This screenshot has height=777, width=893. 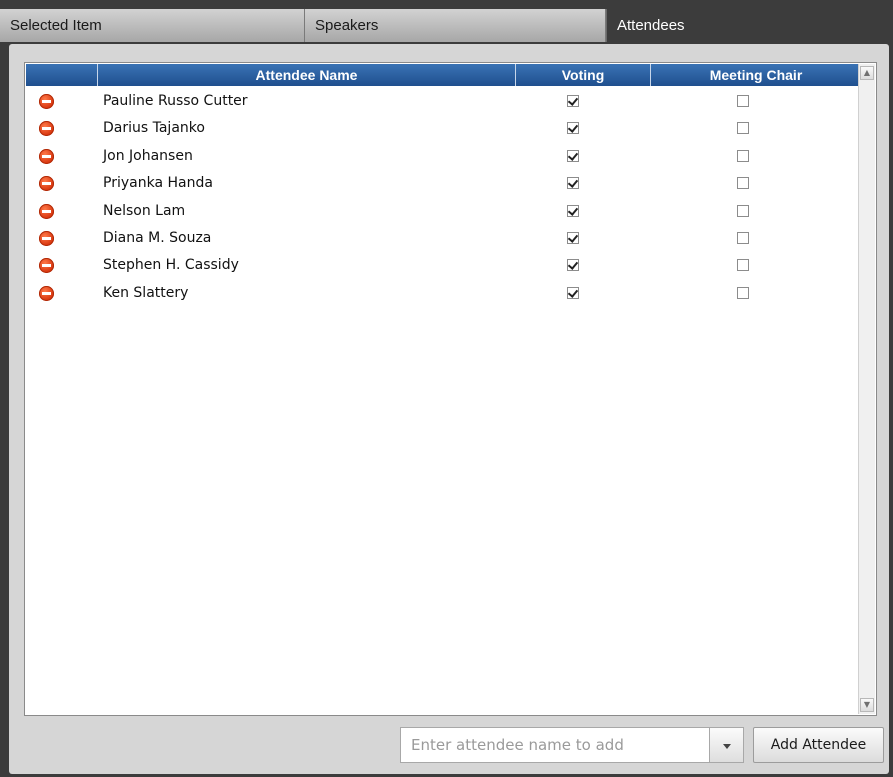 What do you see at coordinates (555, 745) in the screenshot?
I see `attendee-name-input` at bounding box center [555, 745].